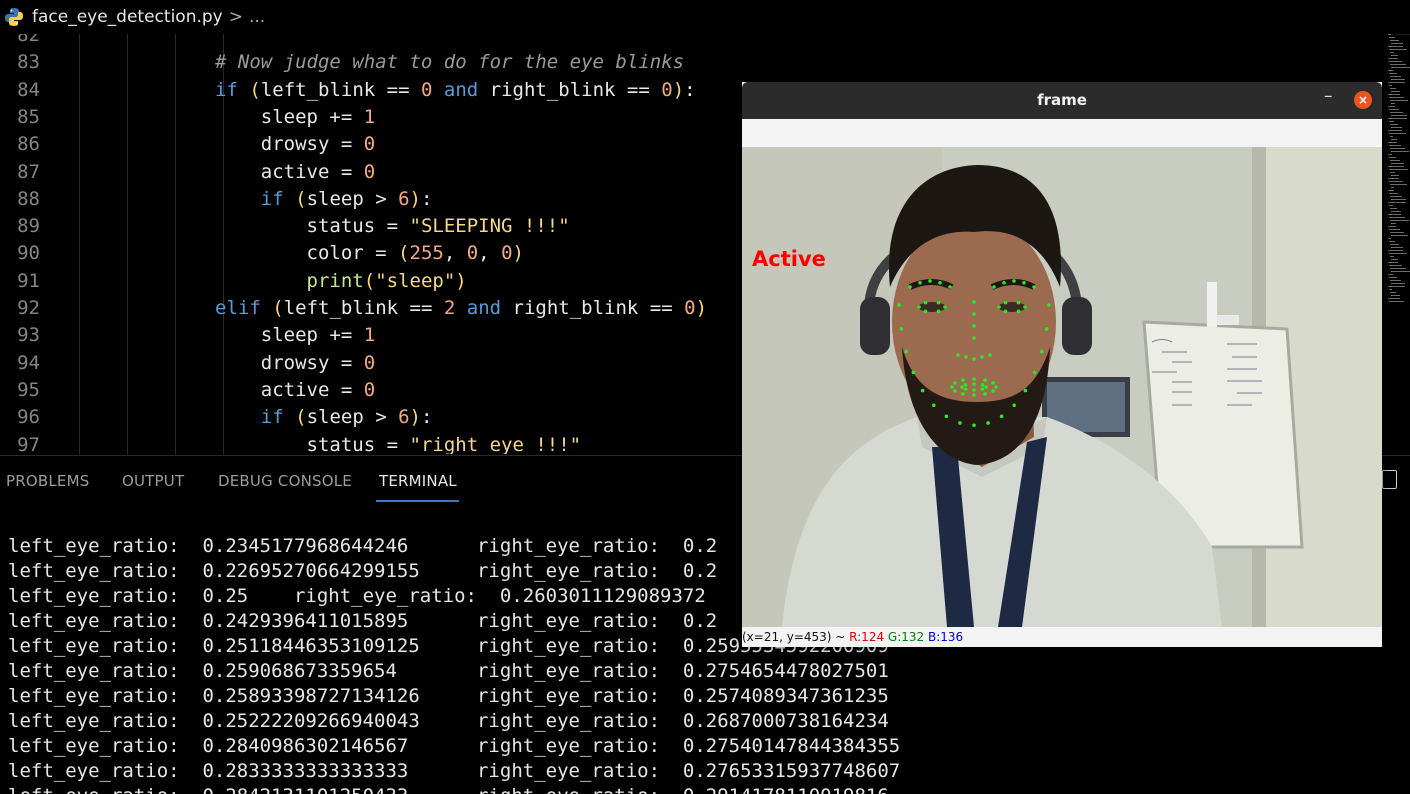 The image size is (1410, 794). What do you see at coordinates (235, 17) in the screenshot?
I see `chevron-right-icon: >` at bounding box center [235, 17].